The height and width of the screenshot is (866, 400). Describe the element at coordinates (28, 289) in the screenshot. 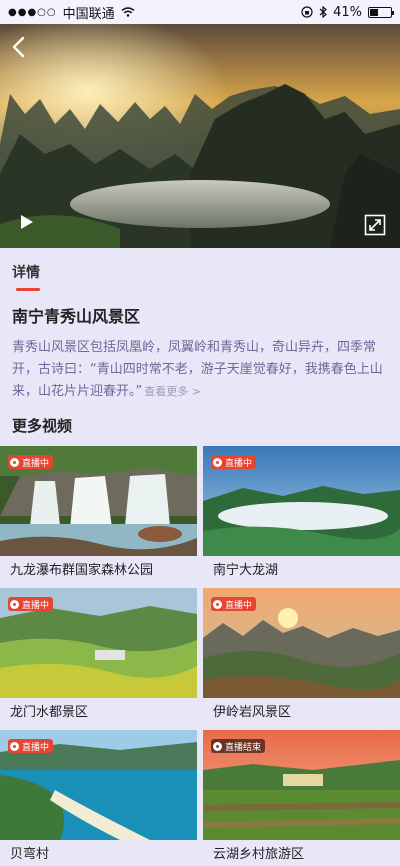

I see `tab-underline` at that location.